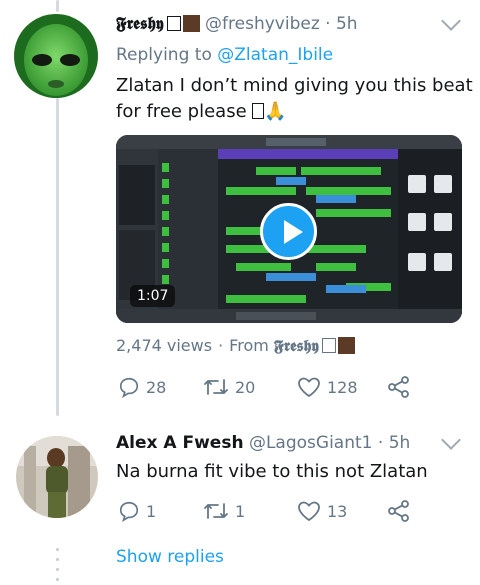  Describe the element at coordinates (296, 345) in the screenshot. I see `from-name: 𝕱𝖗𝖊𝖘𝖍𝖞` at that location.